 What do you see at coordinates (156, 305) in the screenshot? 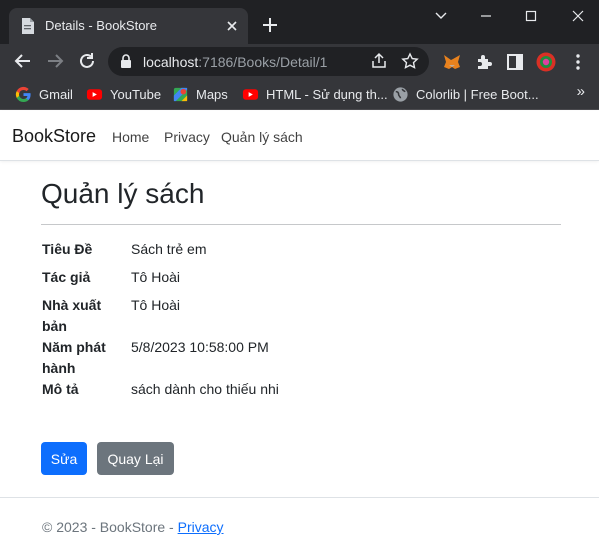
I see `field-value-publisher: Tô Hoài` at bounding box center [156, 305].